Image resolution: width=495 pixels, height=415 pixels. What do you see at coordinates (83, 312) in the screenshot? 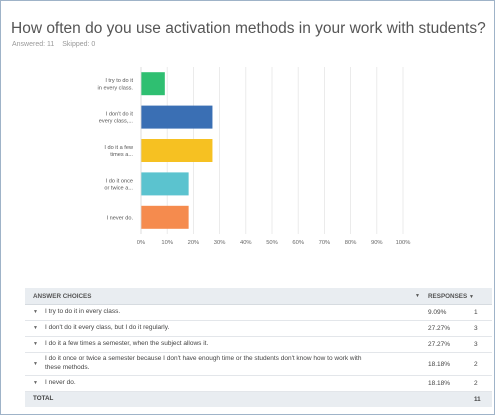
I see `choice-text: I try to do it in every class.` at bounding box center [83, 312].